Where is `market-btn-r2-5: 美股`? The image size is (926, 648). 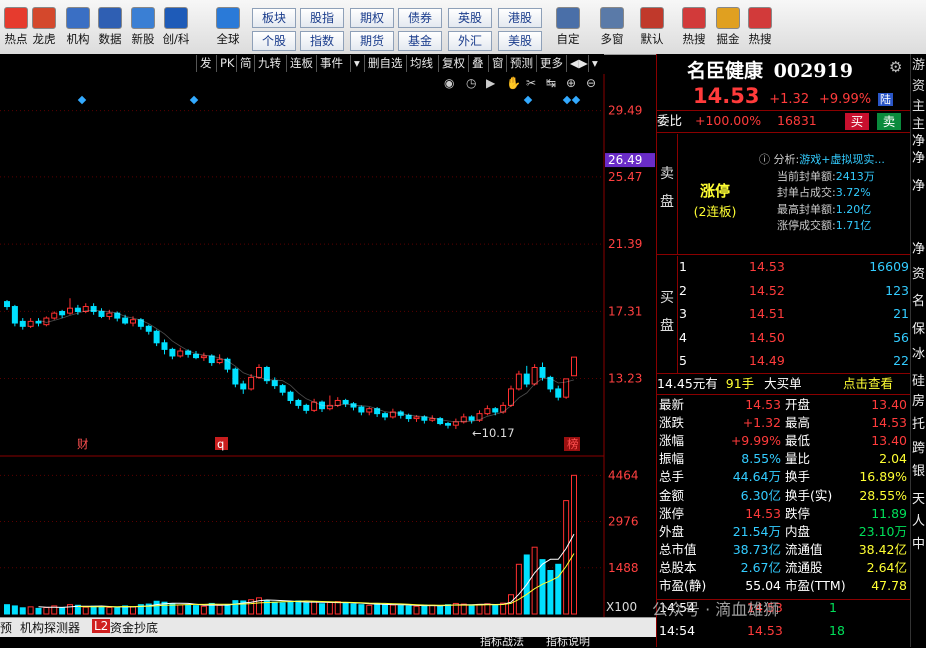
market-btn-r2-5: 美股 is located at coordinates (520, 41).